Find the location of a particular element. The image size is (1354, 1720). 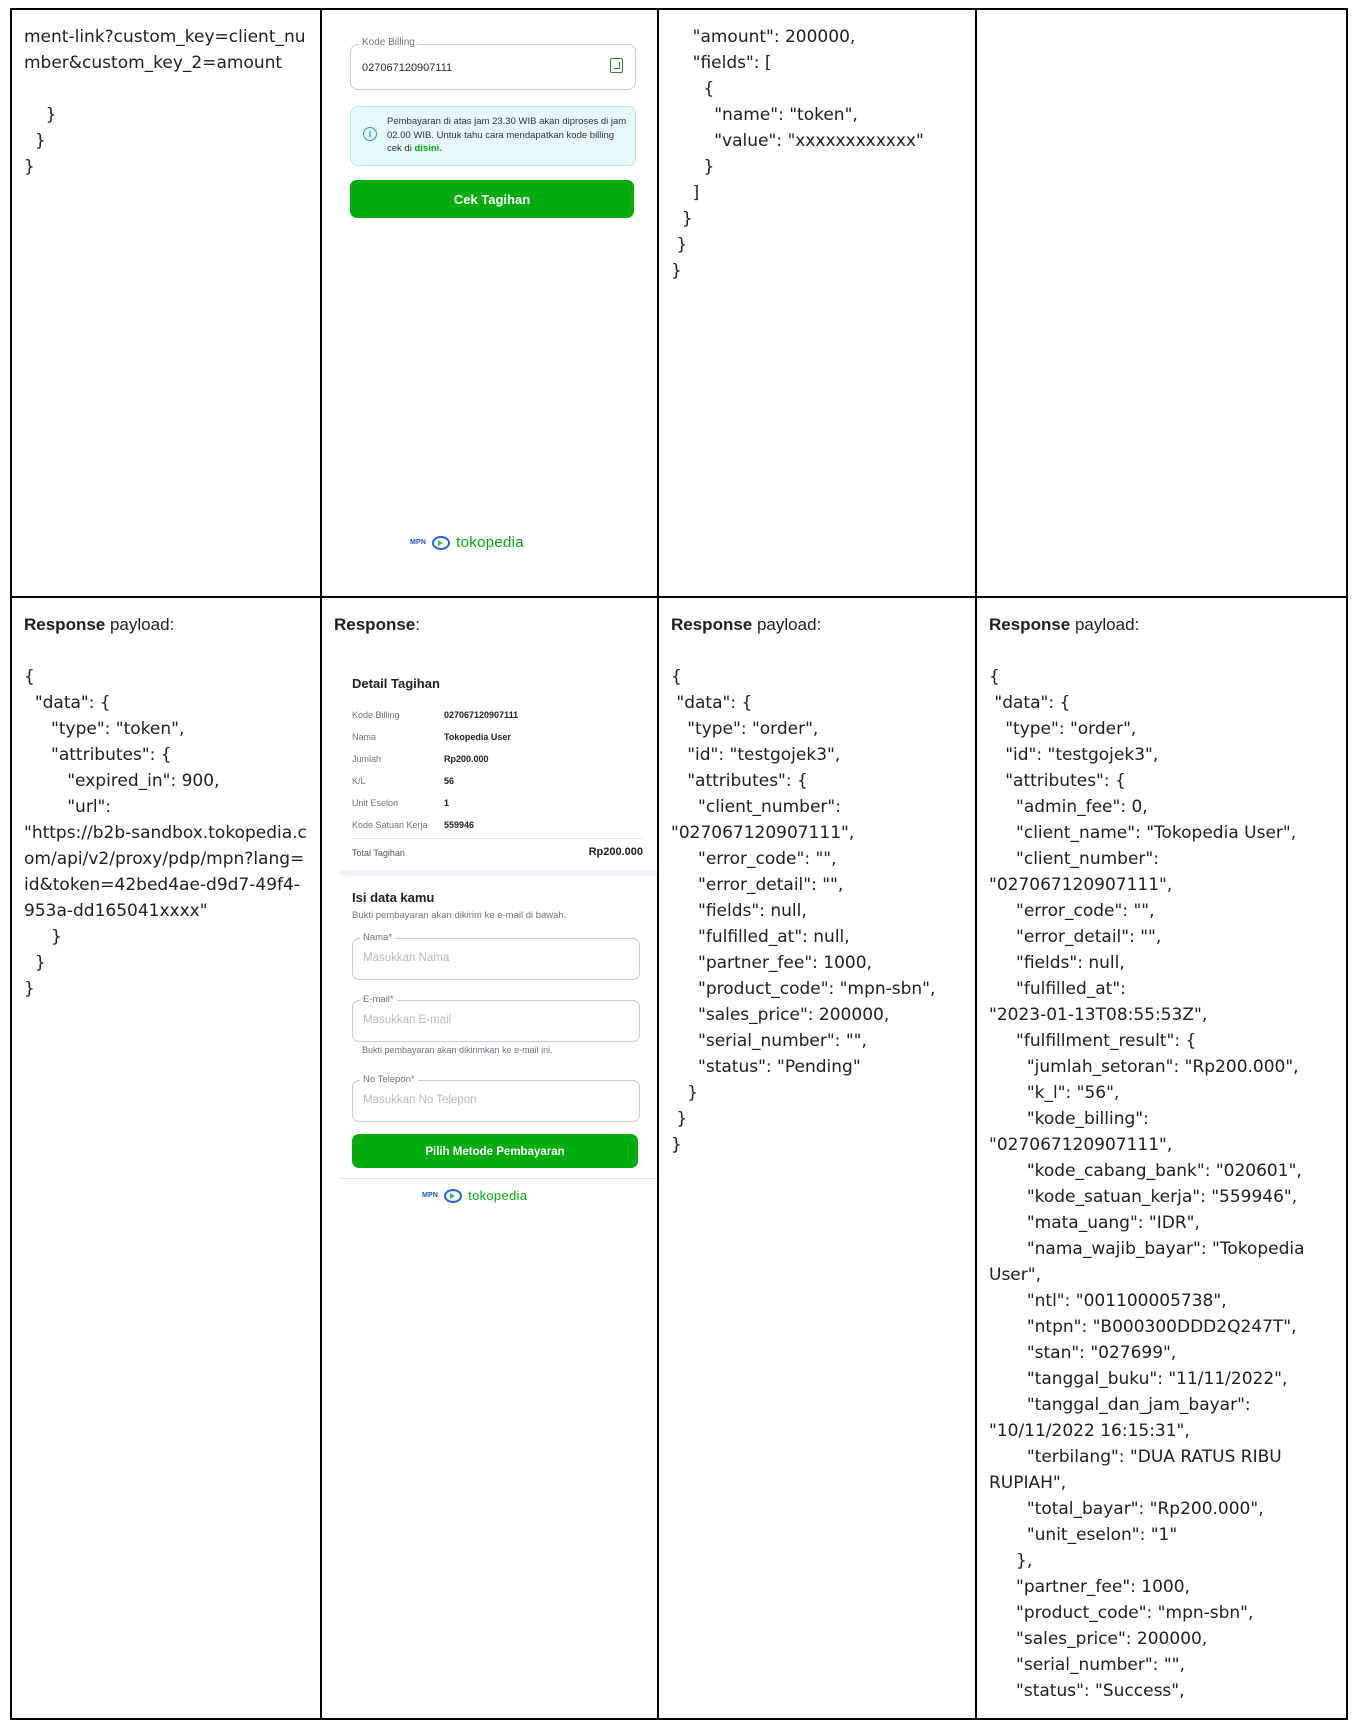

empty-cell is located at coordinates (1161, 303).